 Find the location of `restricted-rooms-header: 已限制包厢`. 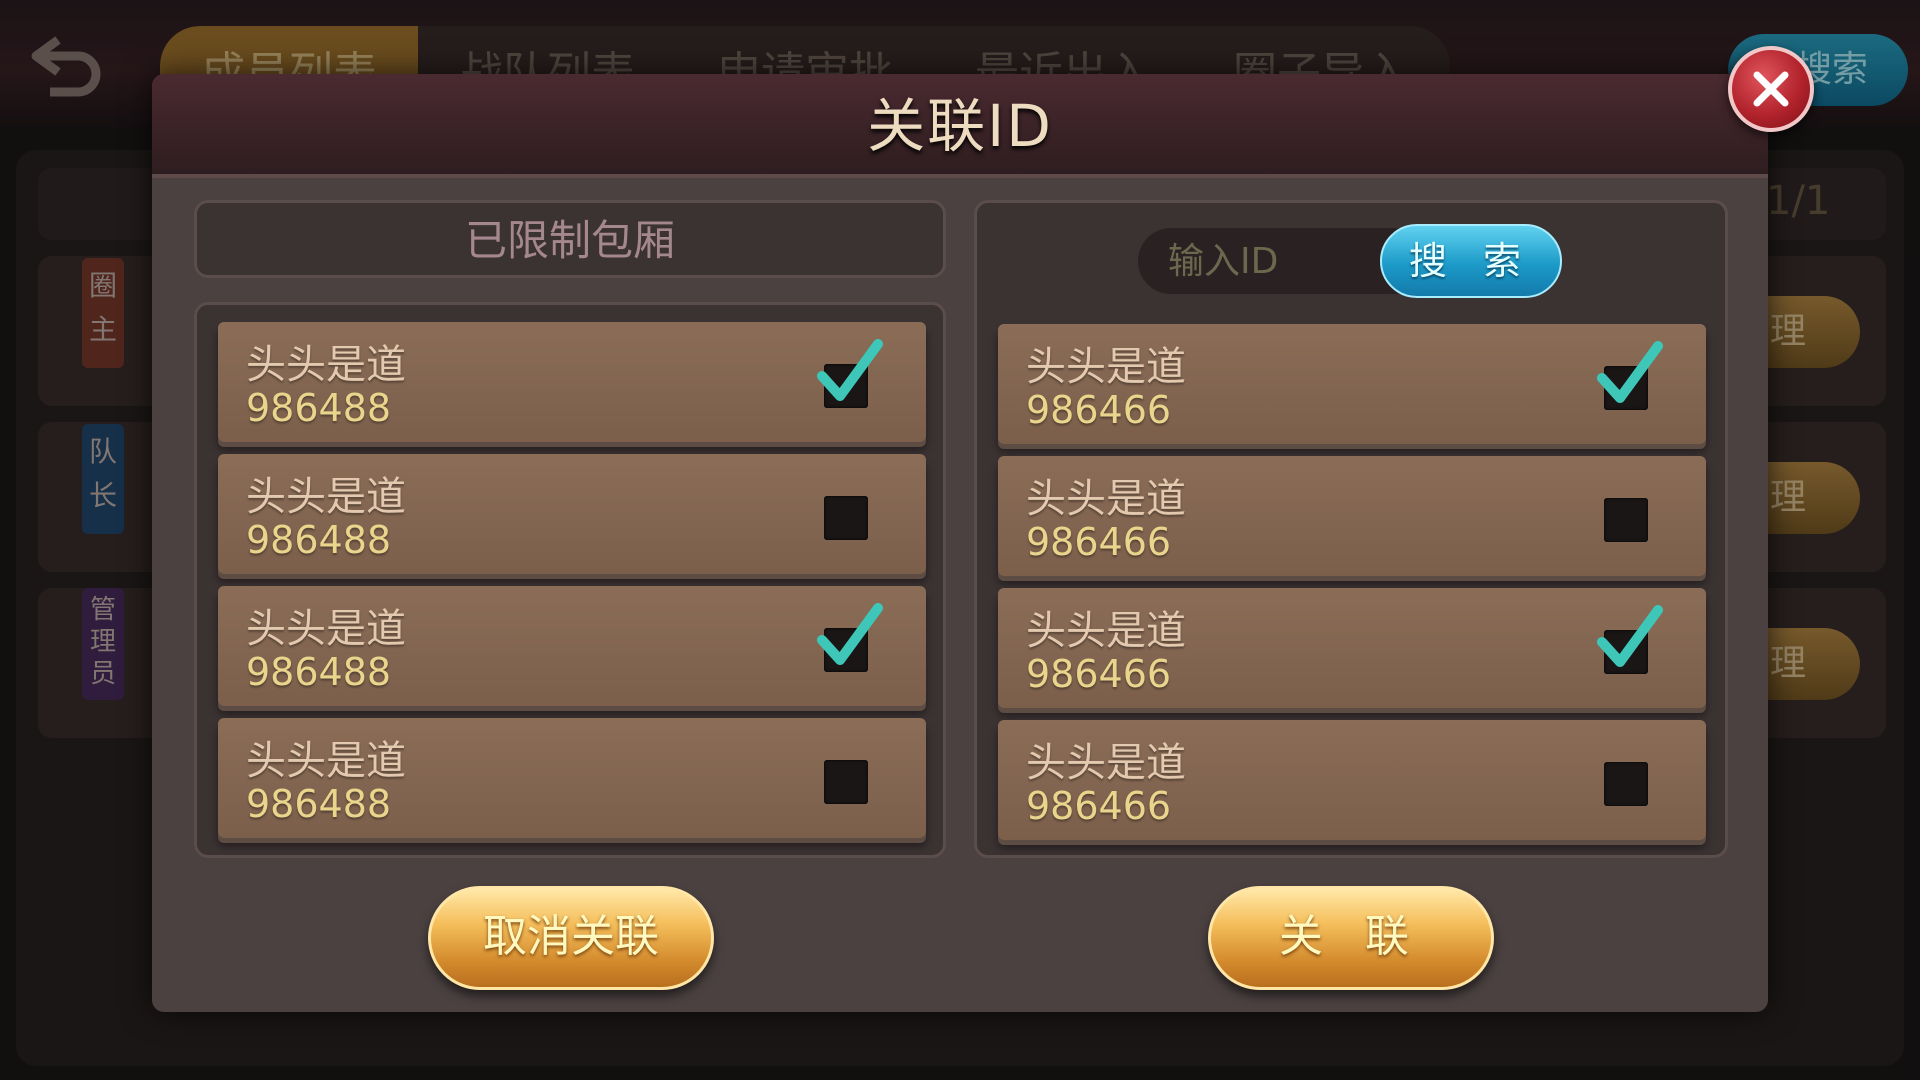

restricted-rooms-header: 已限制包厢 is located at coordinates (570, 239).